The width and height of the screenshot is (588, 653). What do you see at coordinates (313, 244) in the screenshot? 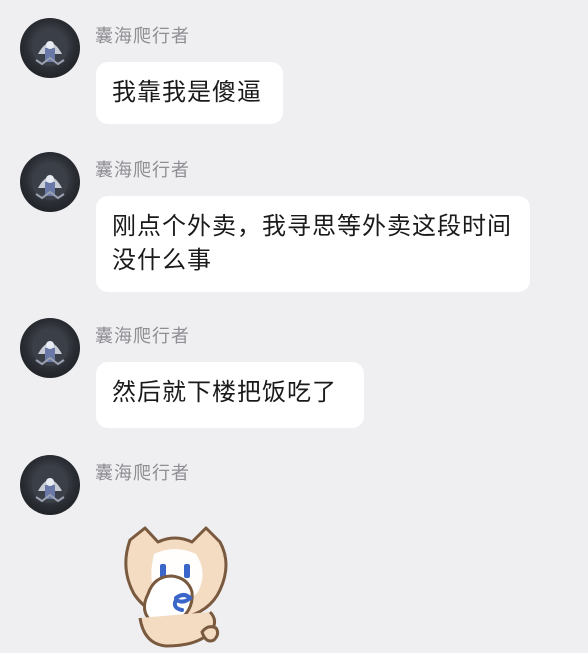
I see `message-bubble: 刚点个外卖，我寻思等外卖这段时间没什么事` at bounding box center [313, 244].